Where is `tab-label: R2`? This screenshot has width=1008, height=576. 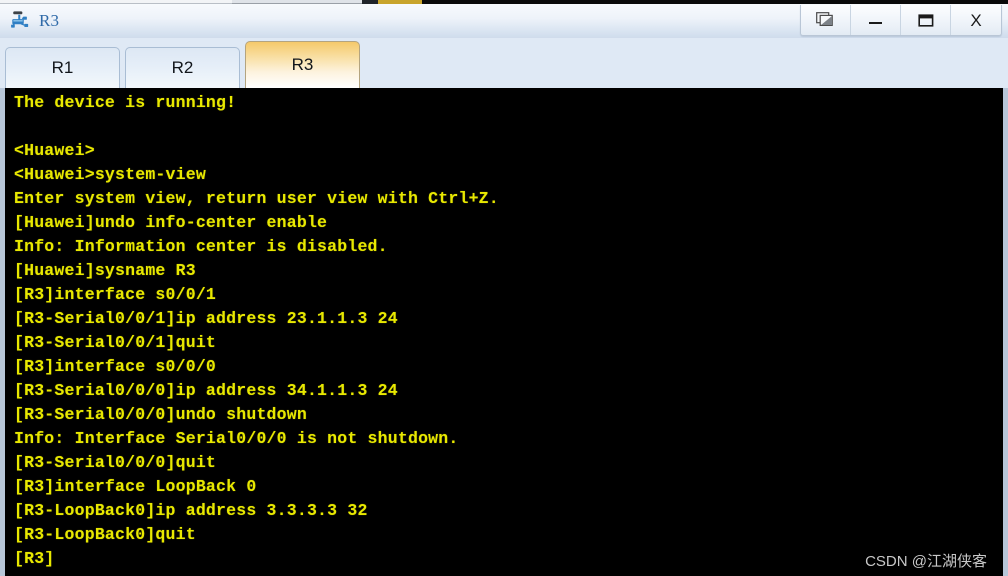
tab-label: R2 is located at coordinates (182, 67).